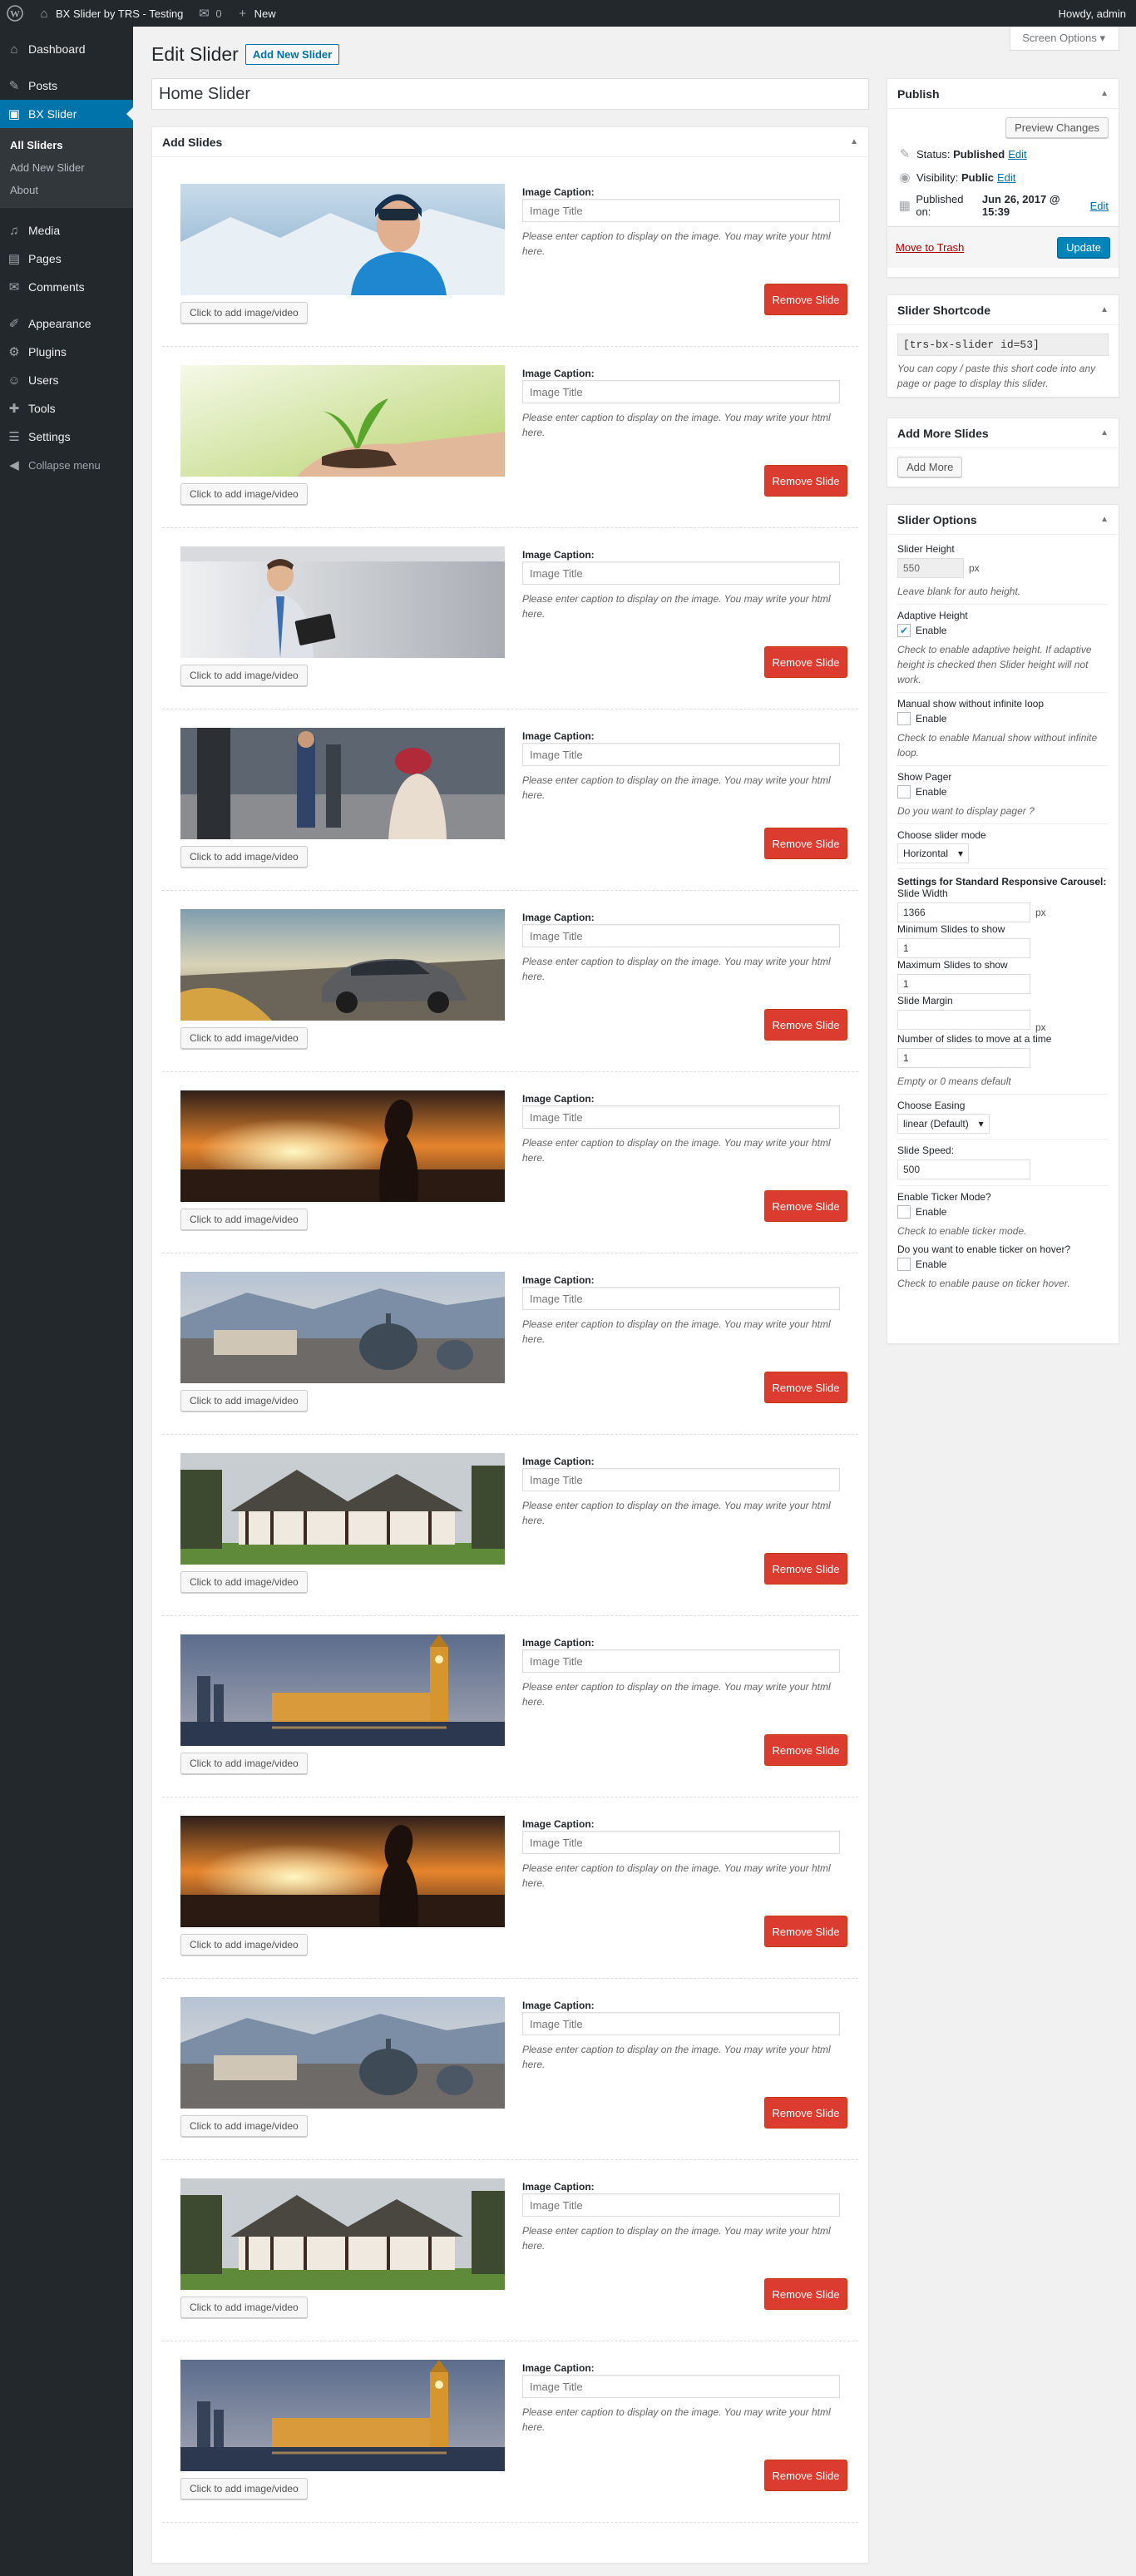 This screenshot has height=2576, width=1136. I want to click on edit-visibility-link: Edit, so click(1006, 177).